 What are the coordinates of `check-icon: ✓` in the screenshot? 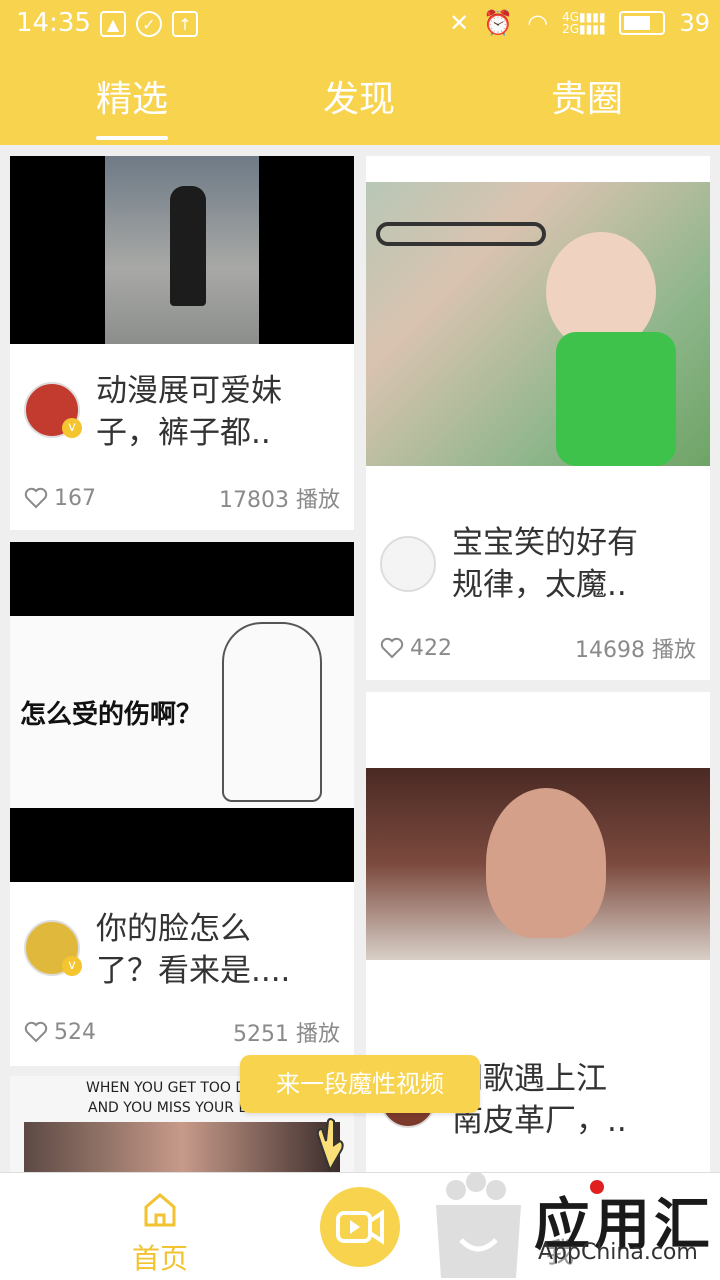 It's located at (149, 24).